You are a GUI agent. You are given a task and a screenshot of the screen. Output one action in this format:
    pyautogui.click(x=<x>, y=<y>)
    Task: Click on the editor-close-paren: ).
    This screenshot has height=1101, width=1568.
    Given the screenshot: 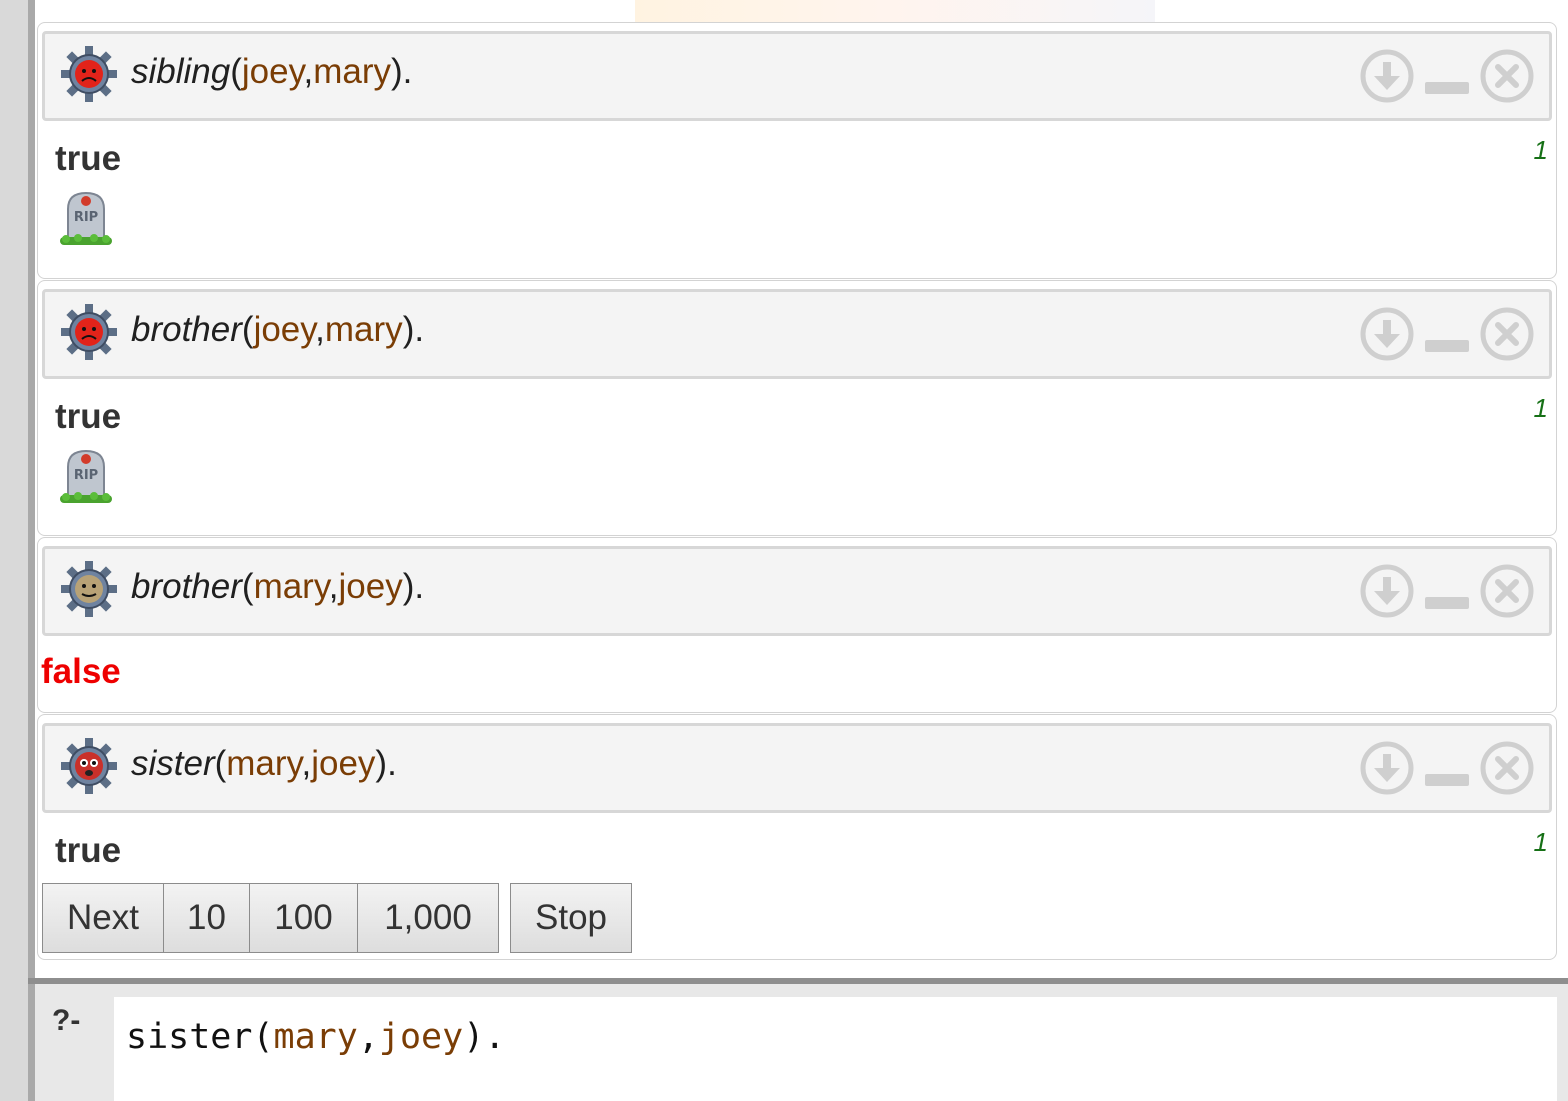 What is the action you would take?
    pyautogui.click(x=484, y=1037)
    